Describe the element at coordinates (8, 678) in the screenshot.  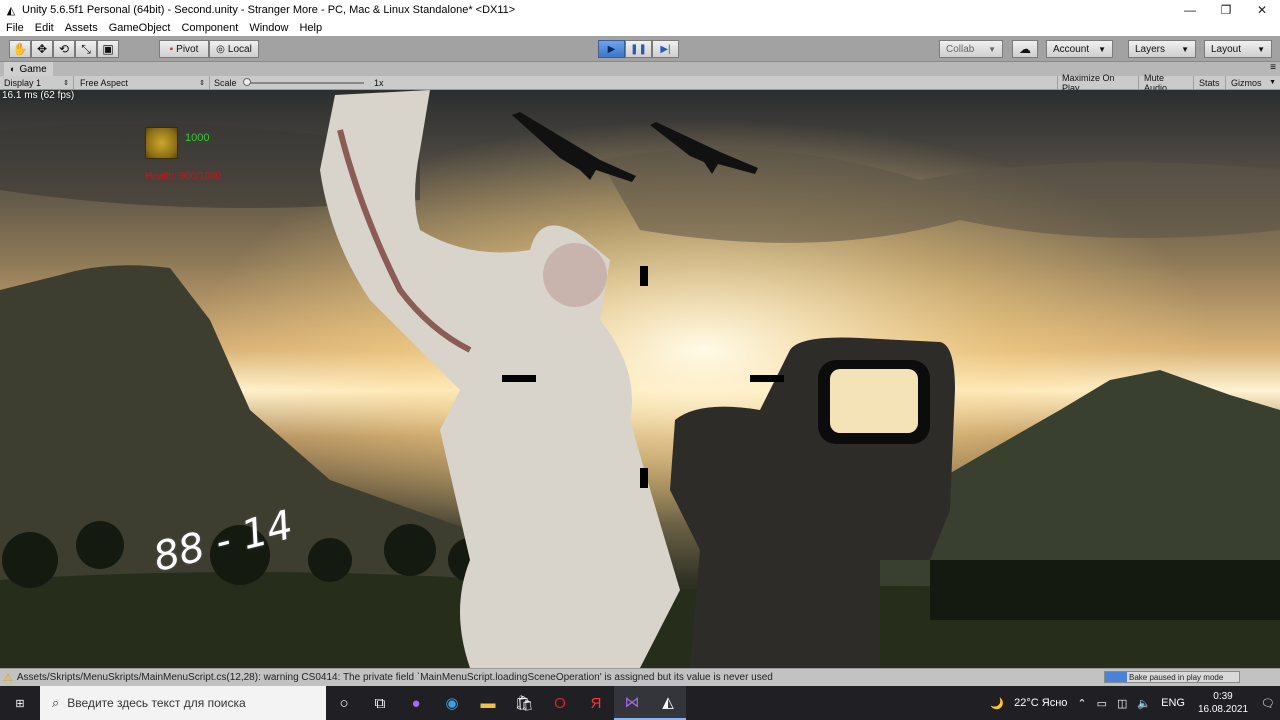
I see `warning-icon: ⚠` at that location.